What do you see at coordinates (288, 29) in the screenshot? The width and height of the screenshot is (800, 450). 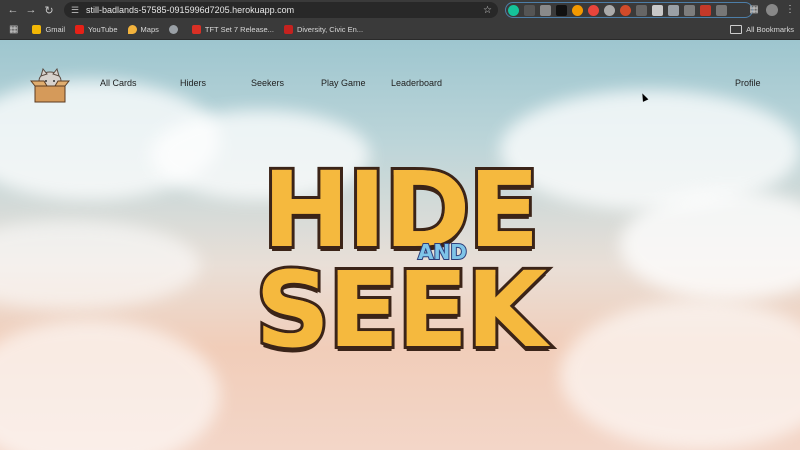 I see `diversity-icon` at bounding box center [288, 29].